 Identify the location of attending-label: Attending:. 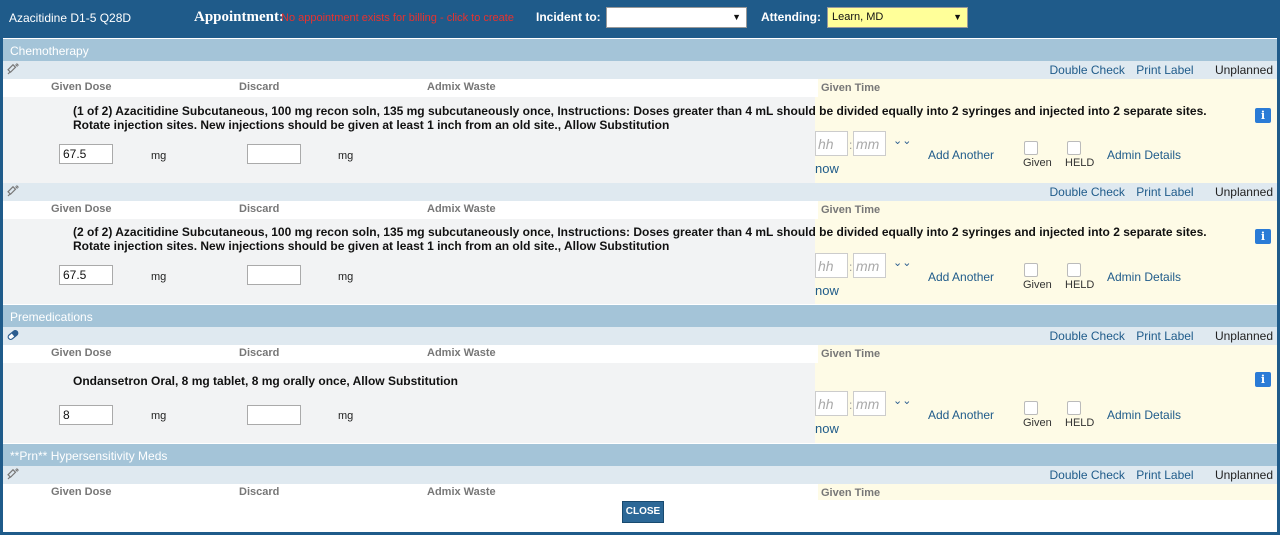
(791, 17).